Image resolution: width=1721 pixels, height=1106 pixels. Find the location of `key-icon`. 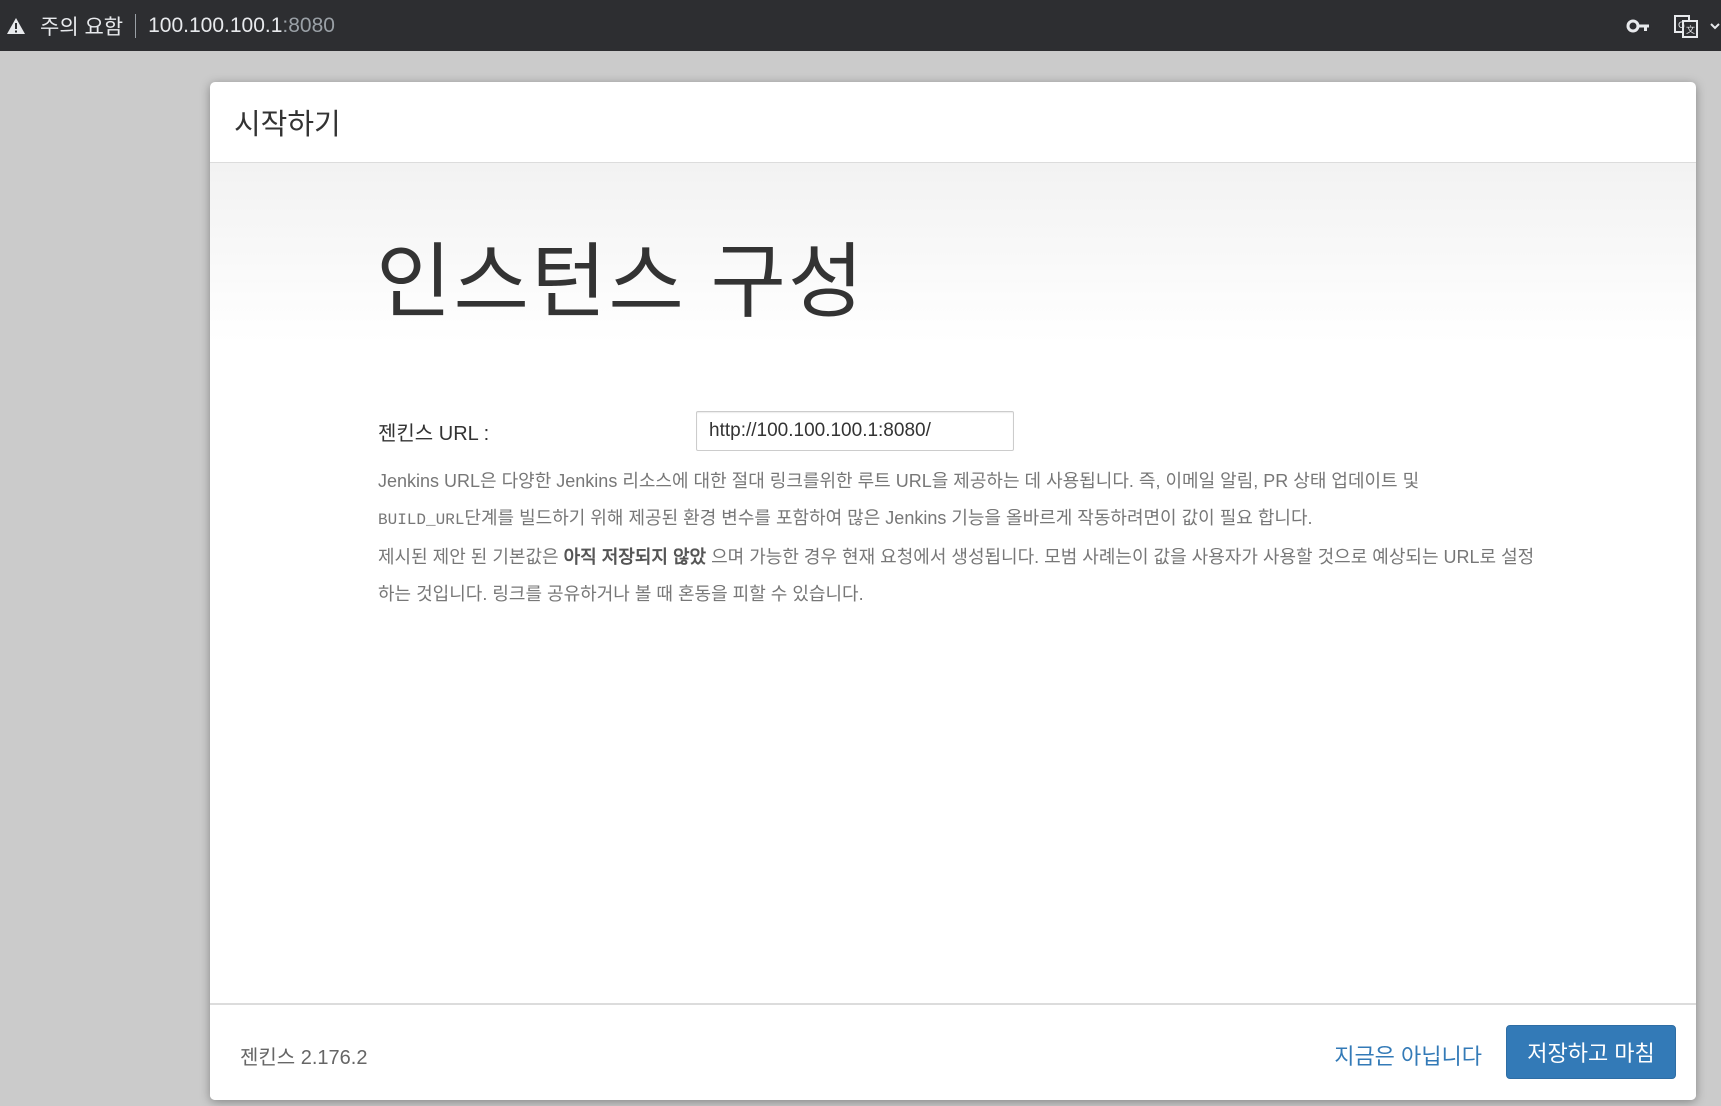

key-icon is located at coordinates (1638, 26).